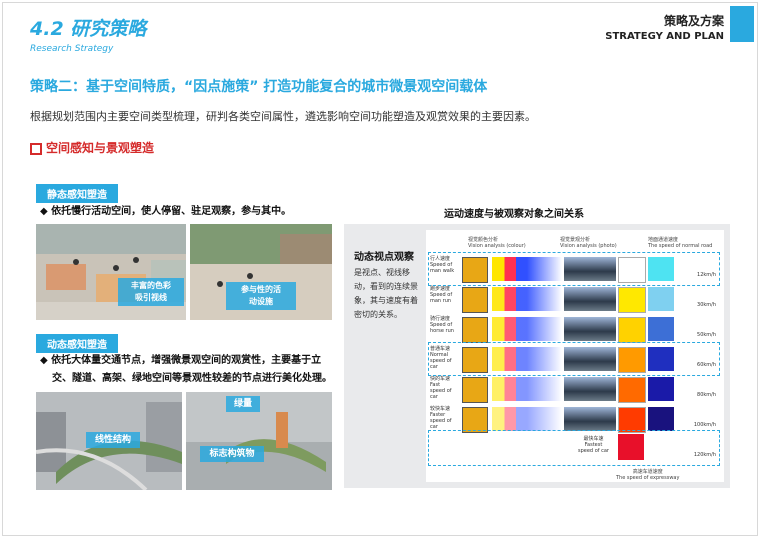 The width and height of the screenshot is (760, 538). I want to click on photo2-caption-line2: 动设施, so click(261, 301).